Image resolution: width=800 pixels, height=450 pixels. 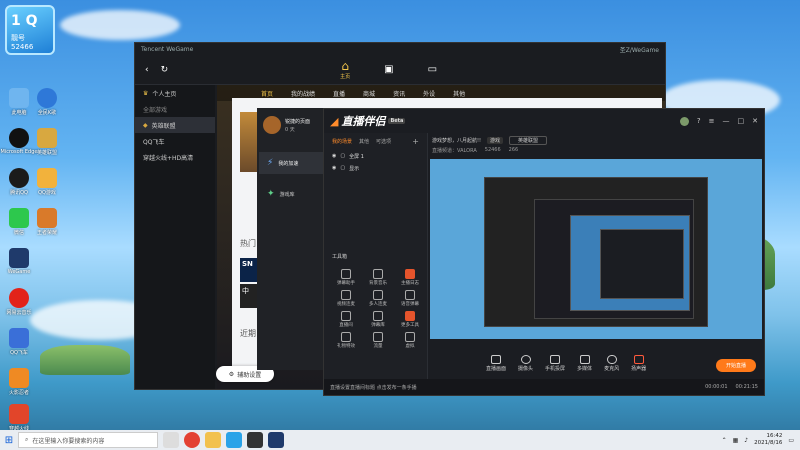 I want to click on tab-gear: 外设, so click(x=429, y=93).